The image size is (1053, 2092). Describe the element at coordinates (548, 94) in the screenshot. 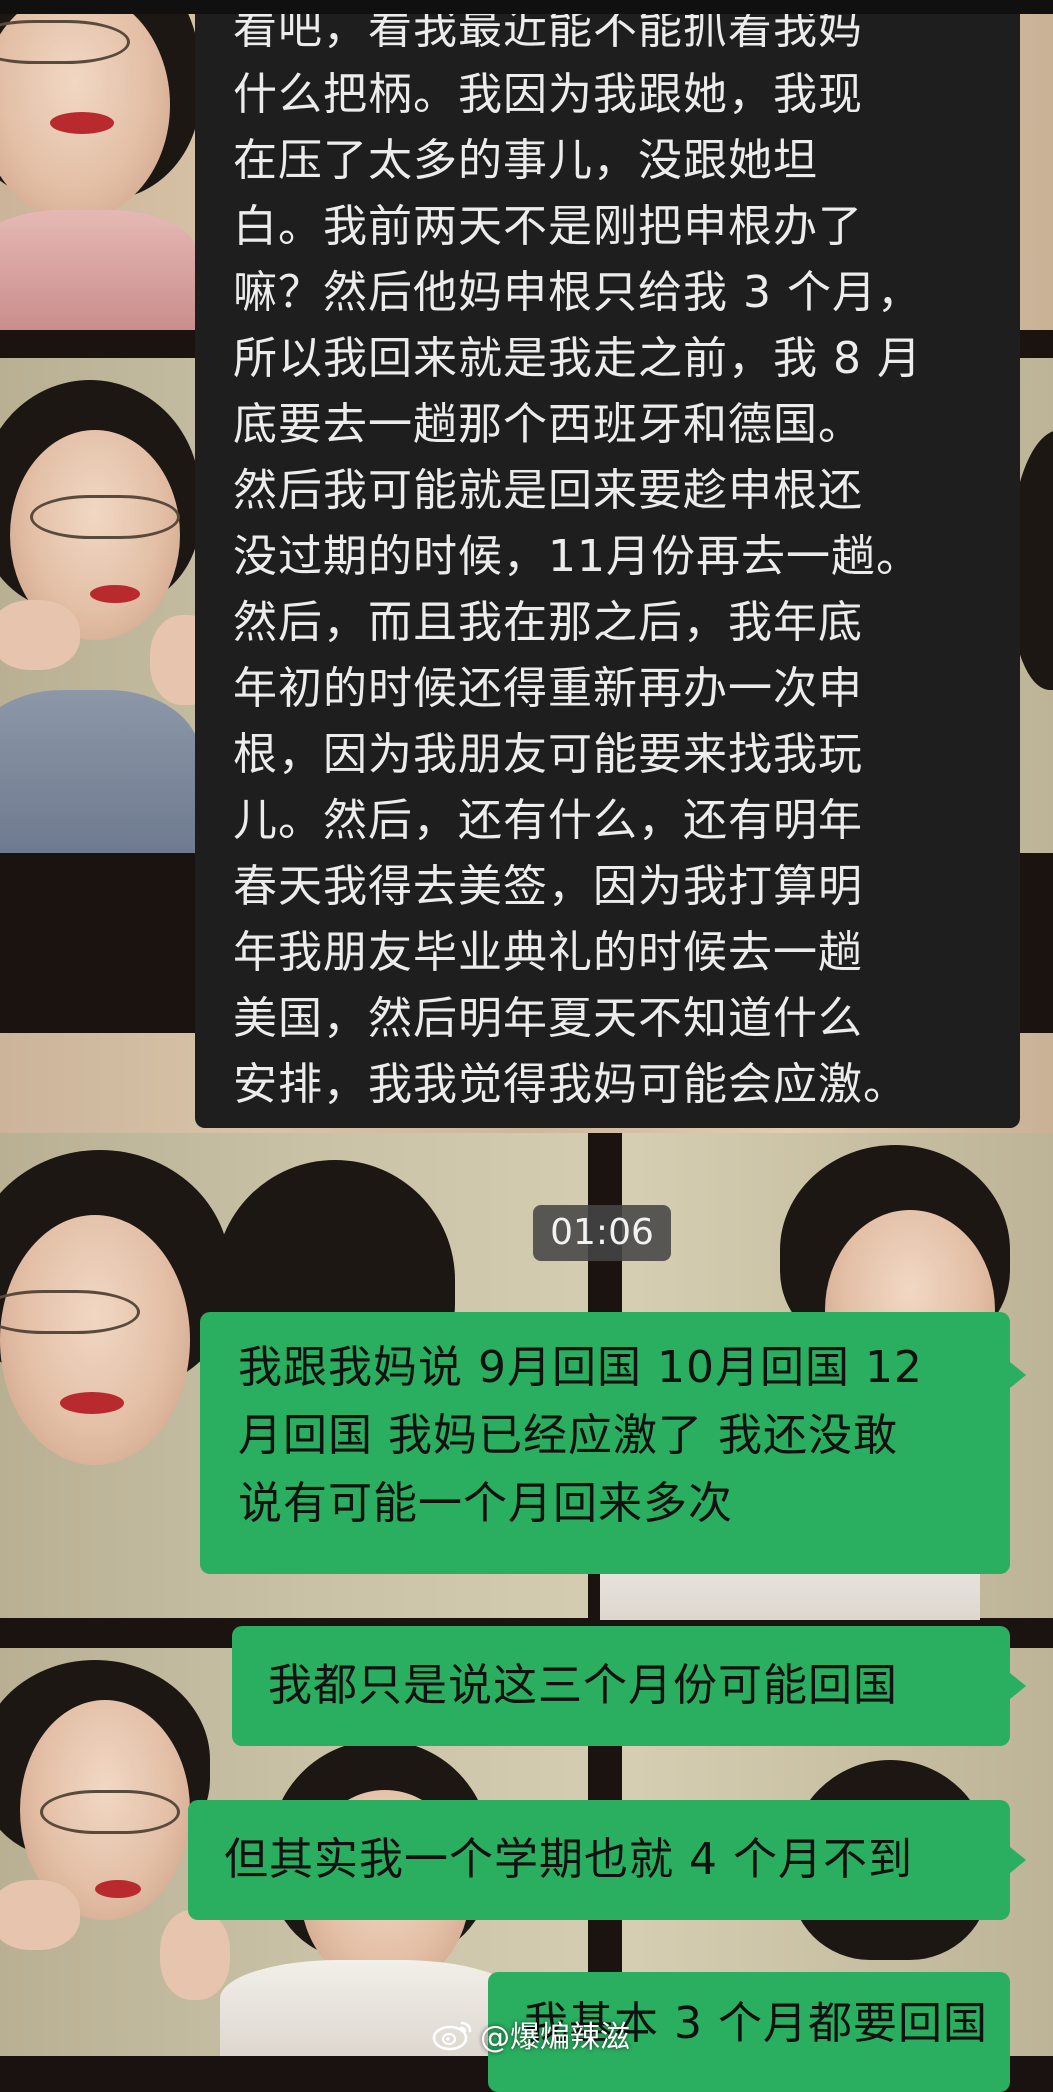

I see `message-line: 什么把柄。我因为我跟她，我现` at that location.